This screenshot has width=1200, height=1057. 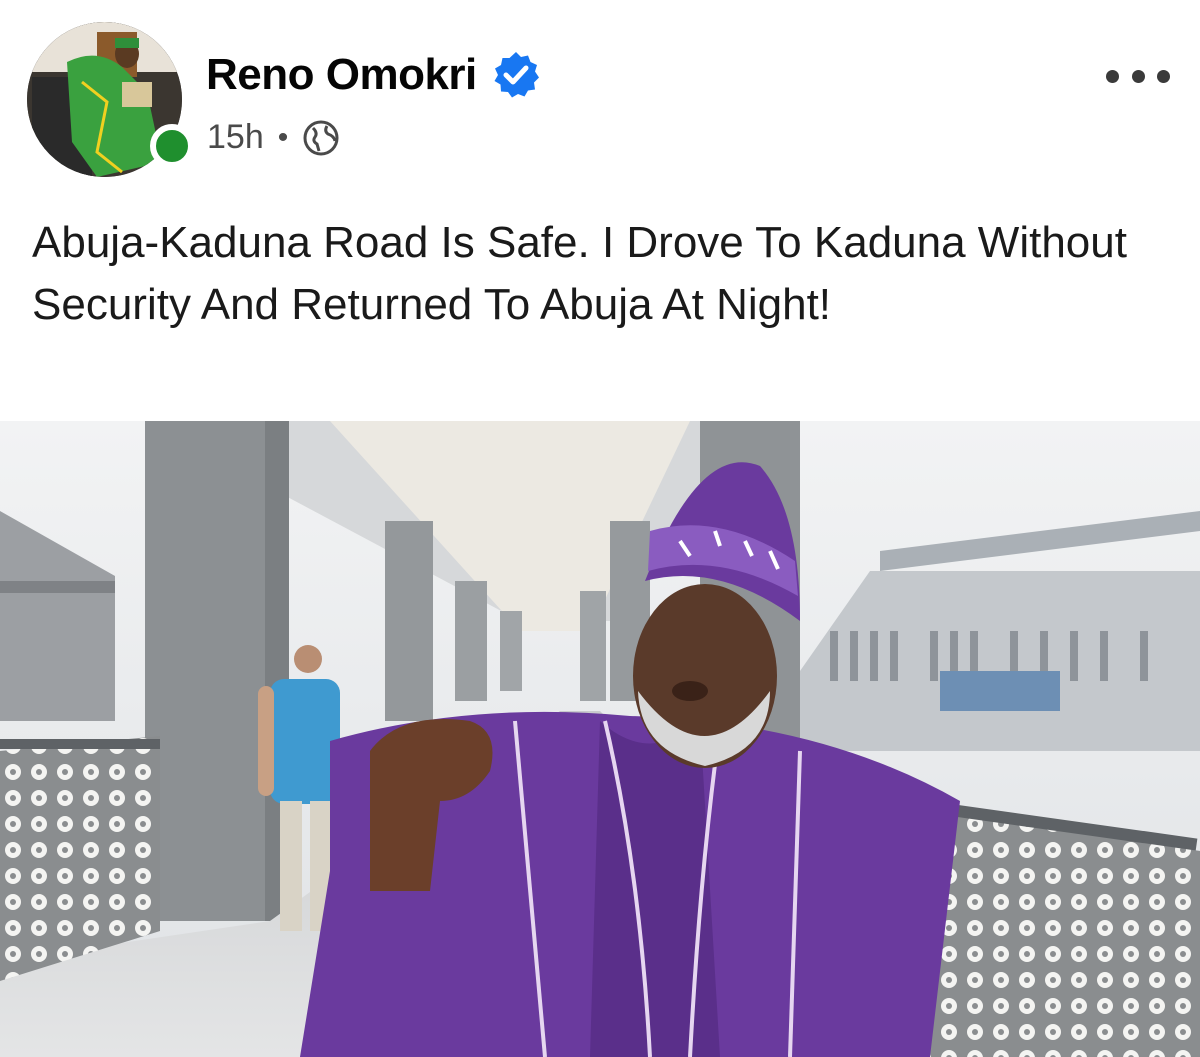 What do you see at coordinates (341, 75) in the screenshot?
I see `author-name: Reno Omokri` at bounding box center [341, 75].